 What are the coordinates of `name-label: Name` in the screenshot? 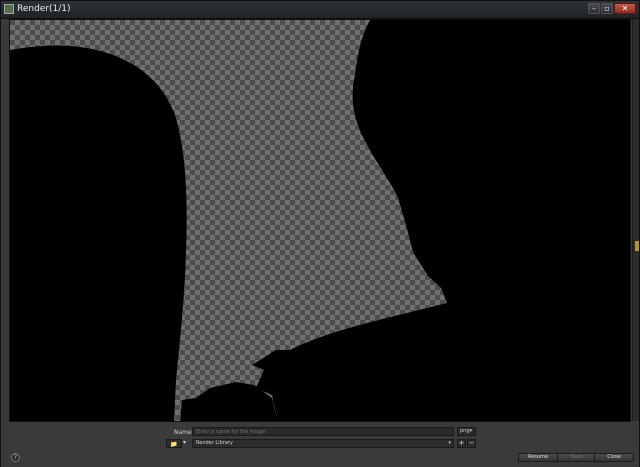 It's located at (183, 432).